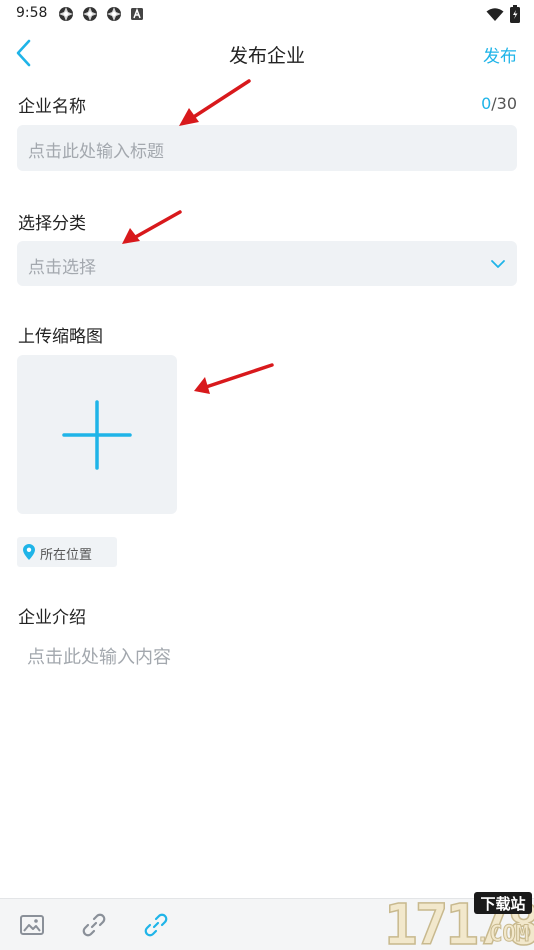 This screenshot has height=950, width=534. What do you see at coordinates (502, 904) in the screenshot?
I see `svg-text: 下载站` at bounding box center [502, 904].